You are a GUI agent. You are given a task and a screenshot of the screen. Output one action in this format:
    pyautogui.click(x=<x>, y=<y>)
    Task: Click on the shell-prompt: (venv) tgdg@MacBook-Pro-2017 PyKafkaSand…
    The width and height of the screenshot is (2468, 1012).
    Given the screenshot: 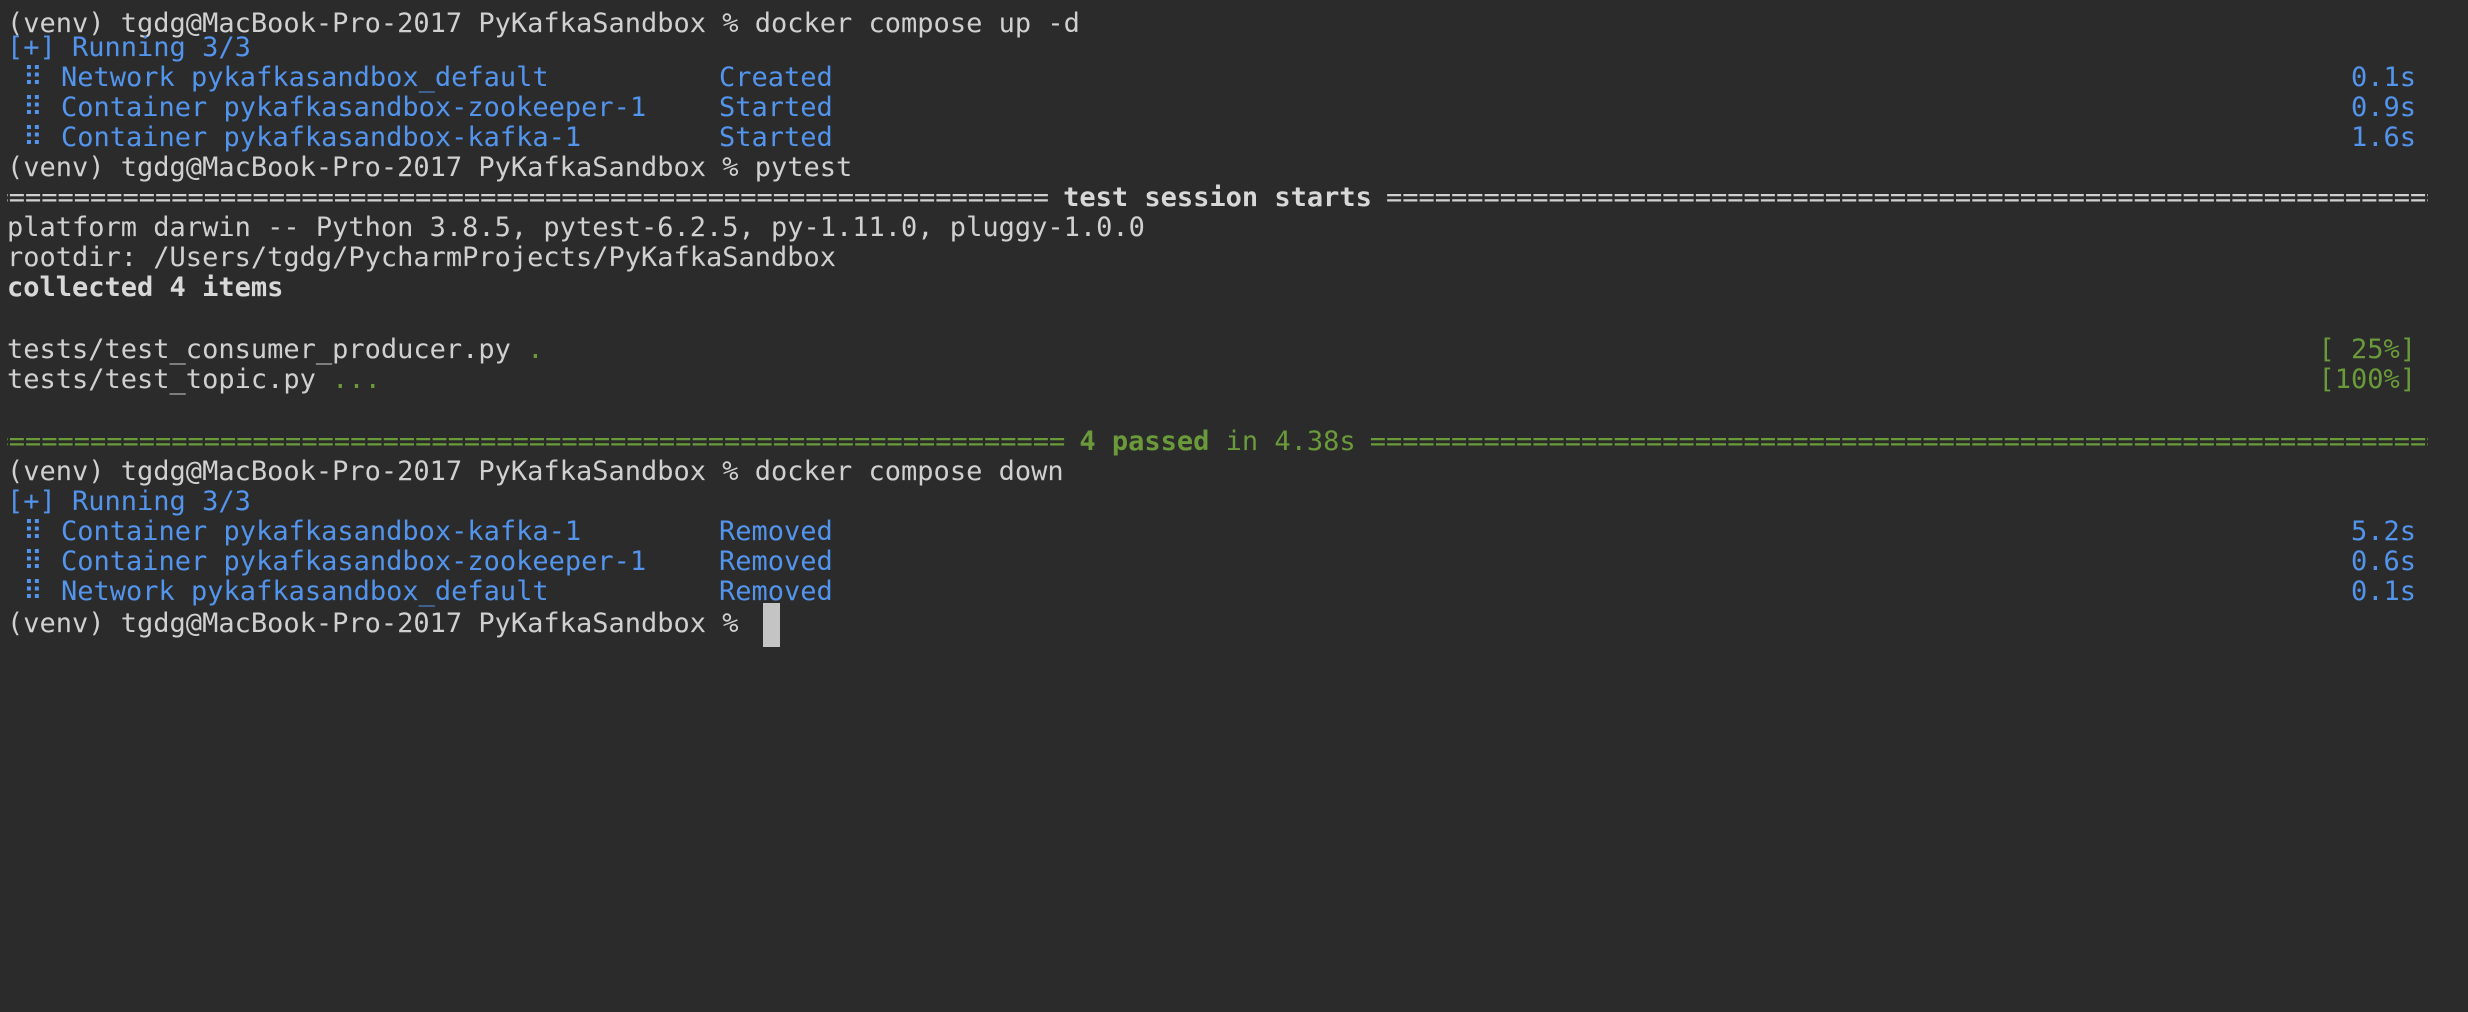 What is the action you would take?
    pyautogui.click(x=381, y=623)
    